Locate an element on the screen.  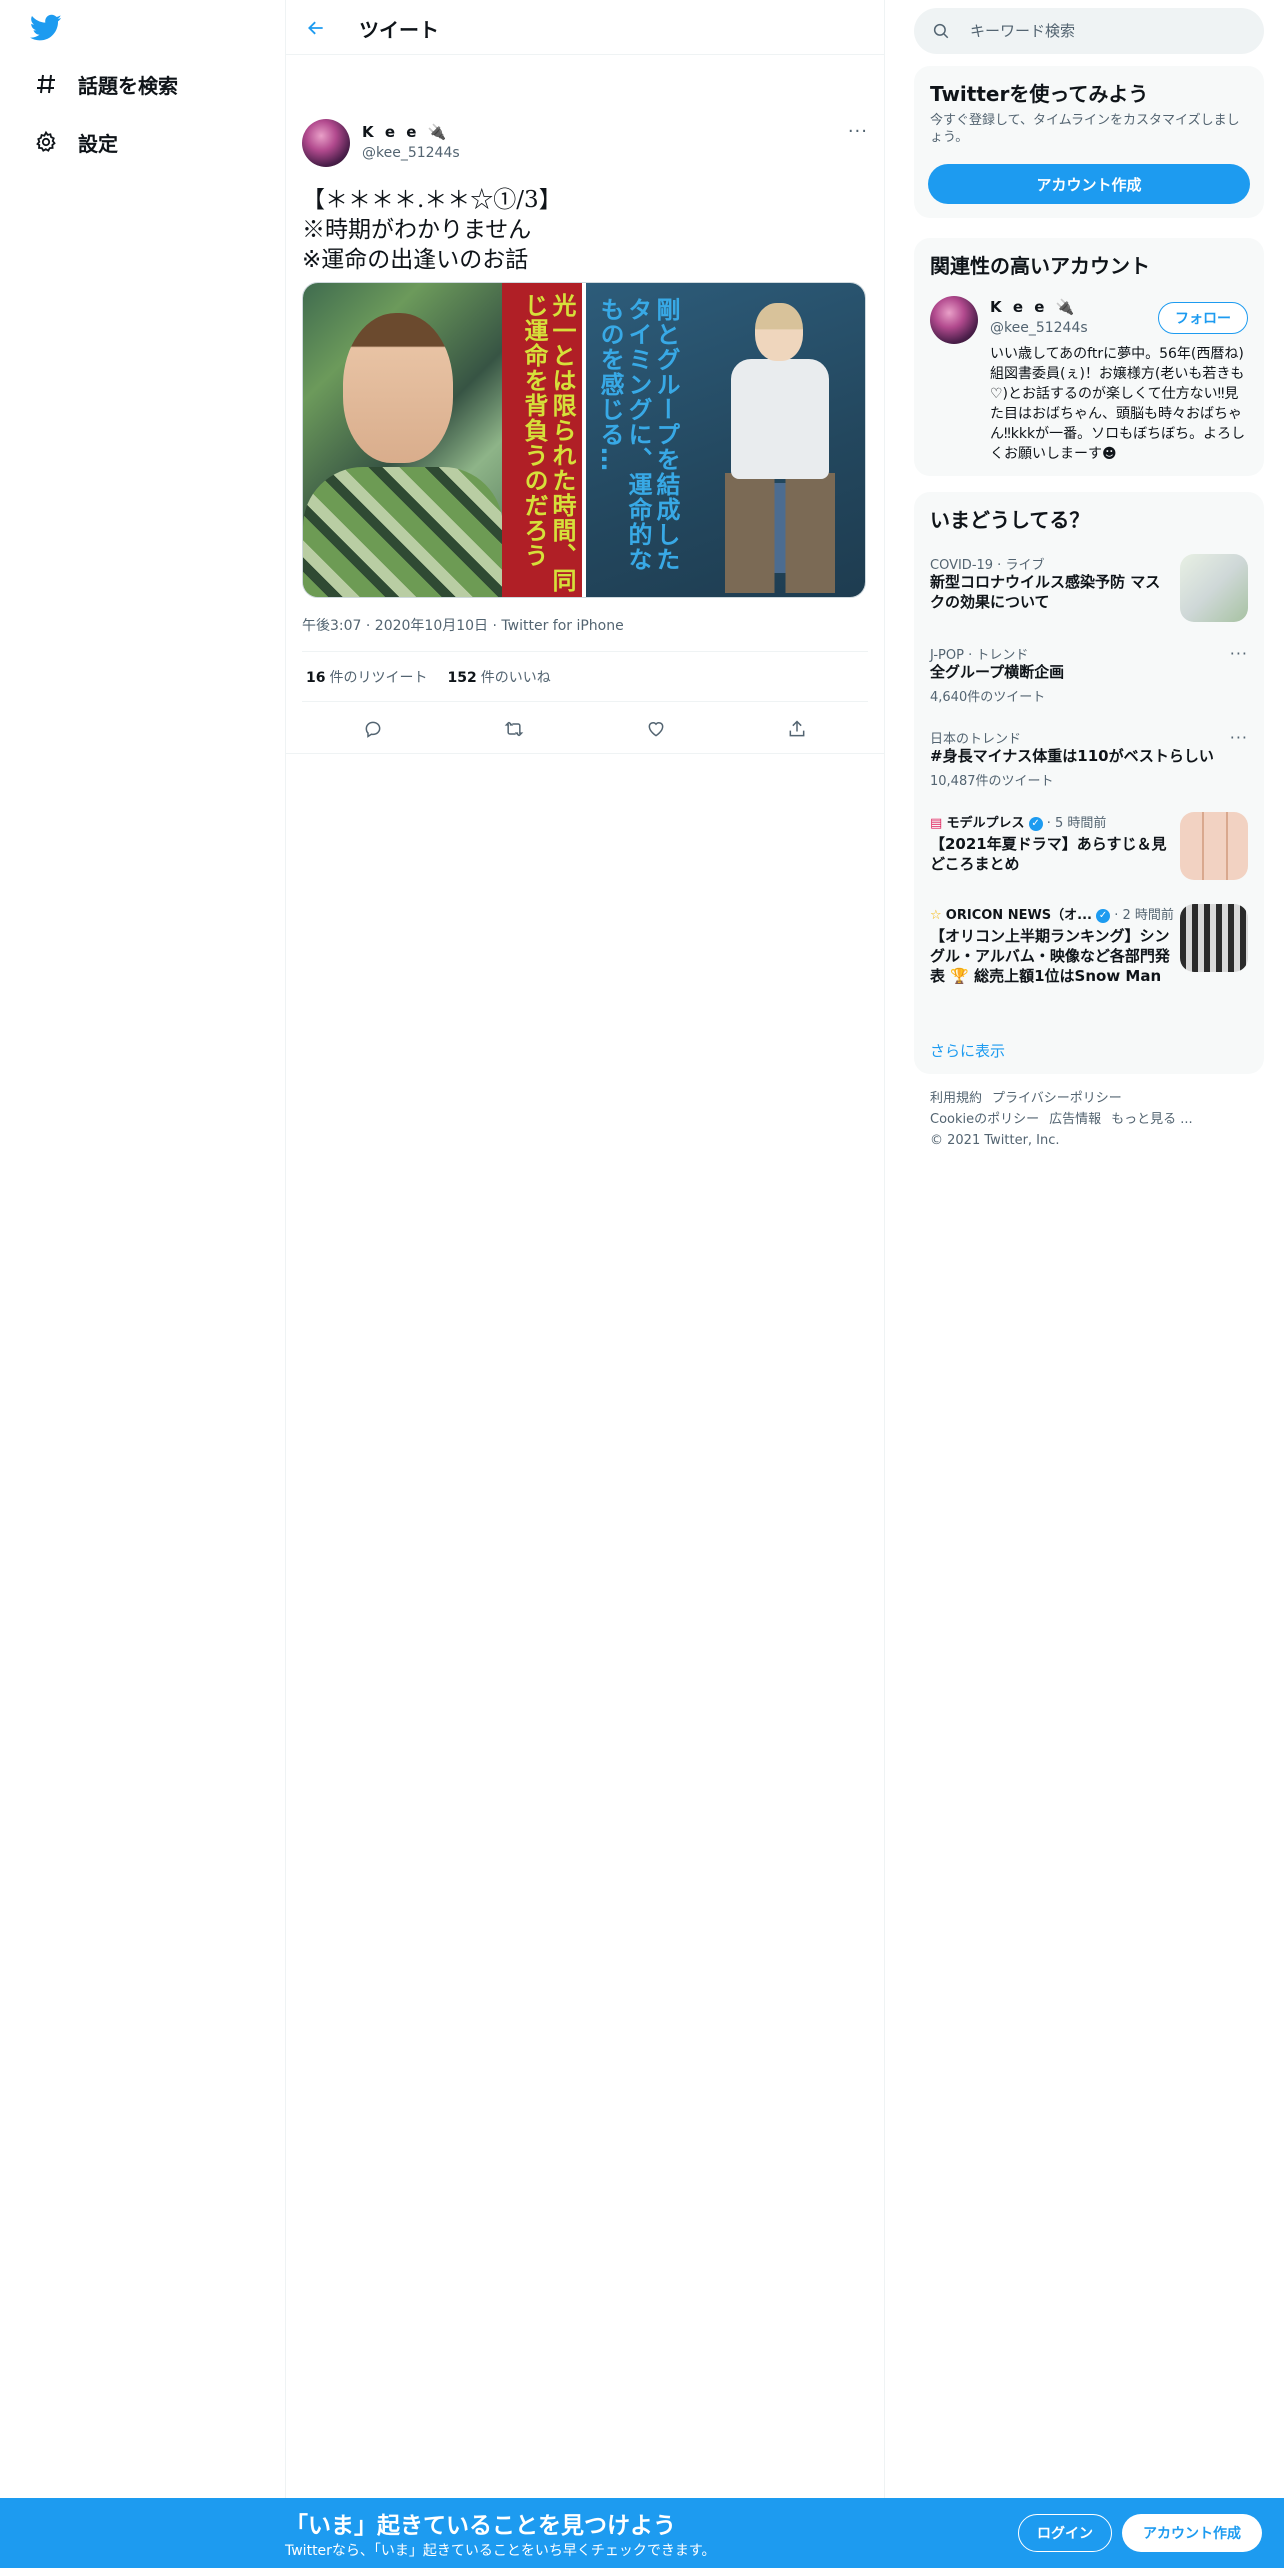
tweet-stats: 16 件のリツイート 152 件のいいね is located at coordinates (428, 677).